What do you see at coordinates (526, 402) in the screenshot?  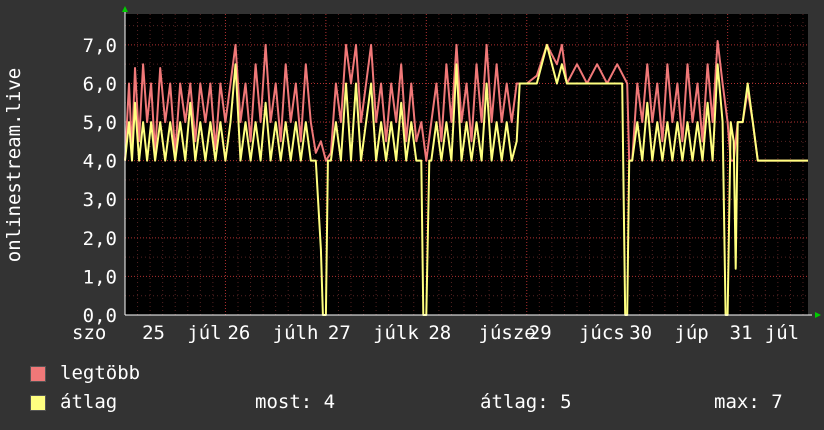 I see `stat-average: átlag: 5` at bounding box center [526, 402].